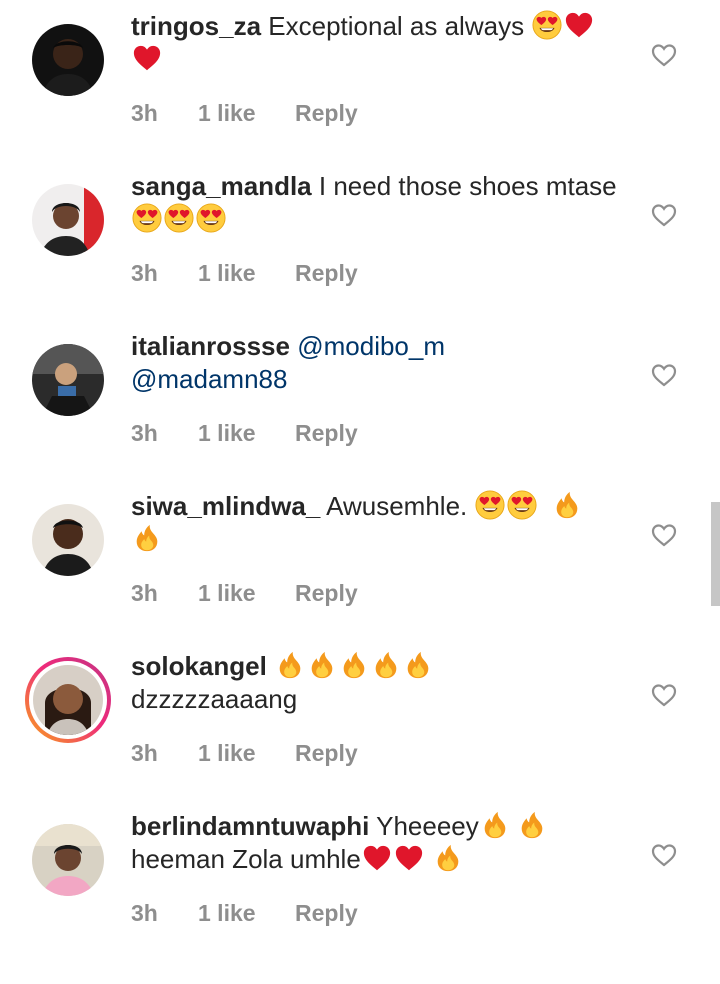 This screenshot has height=984, width=720. Describe the element at coordinates (400, 506) in the screenshot. I see `comment-body: Awusemhle.` at that location.